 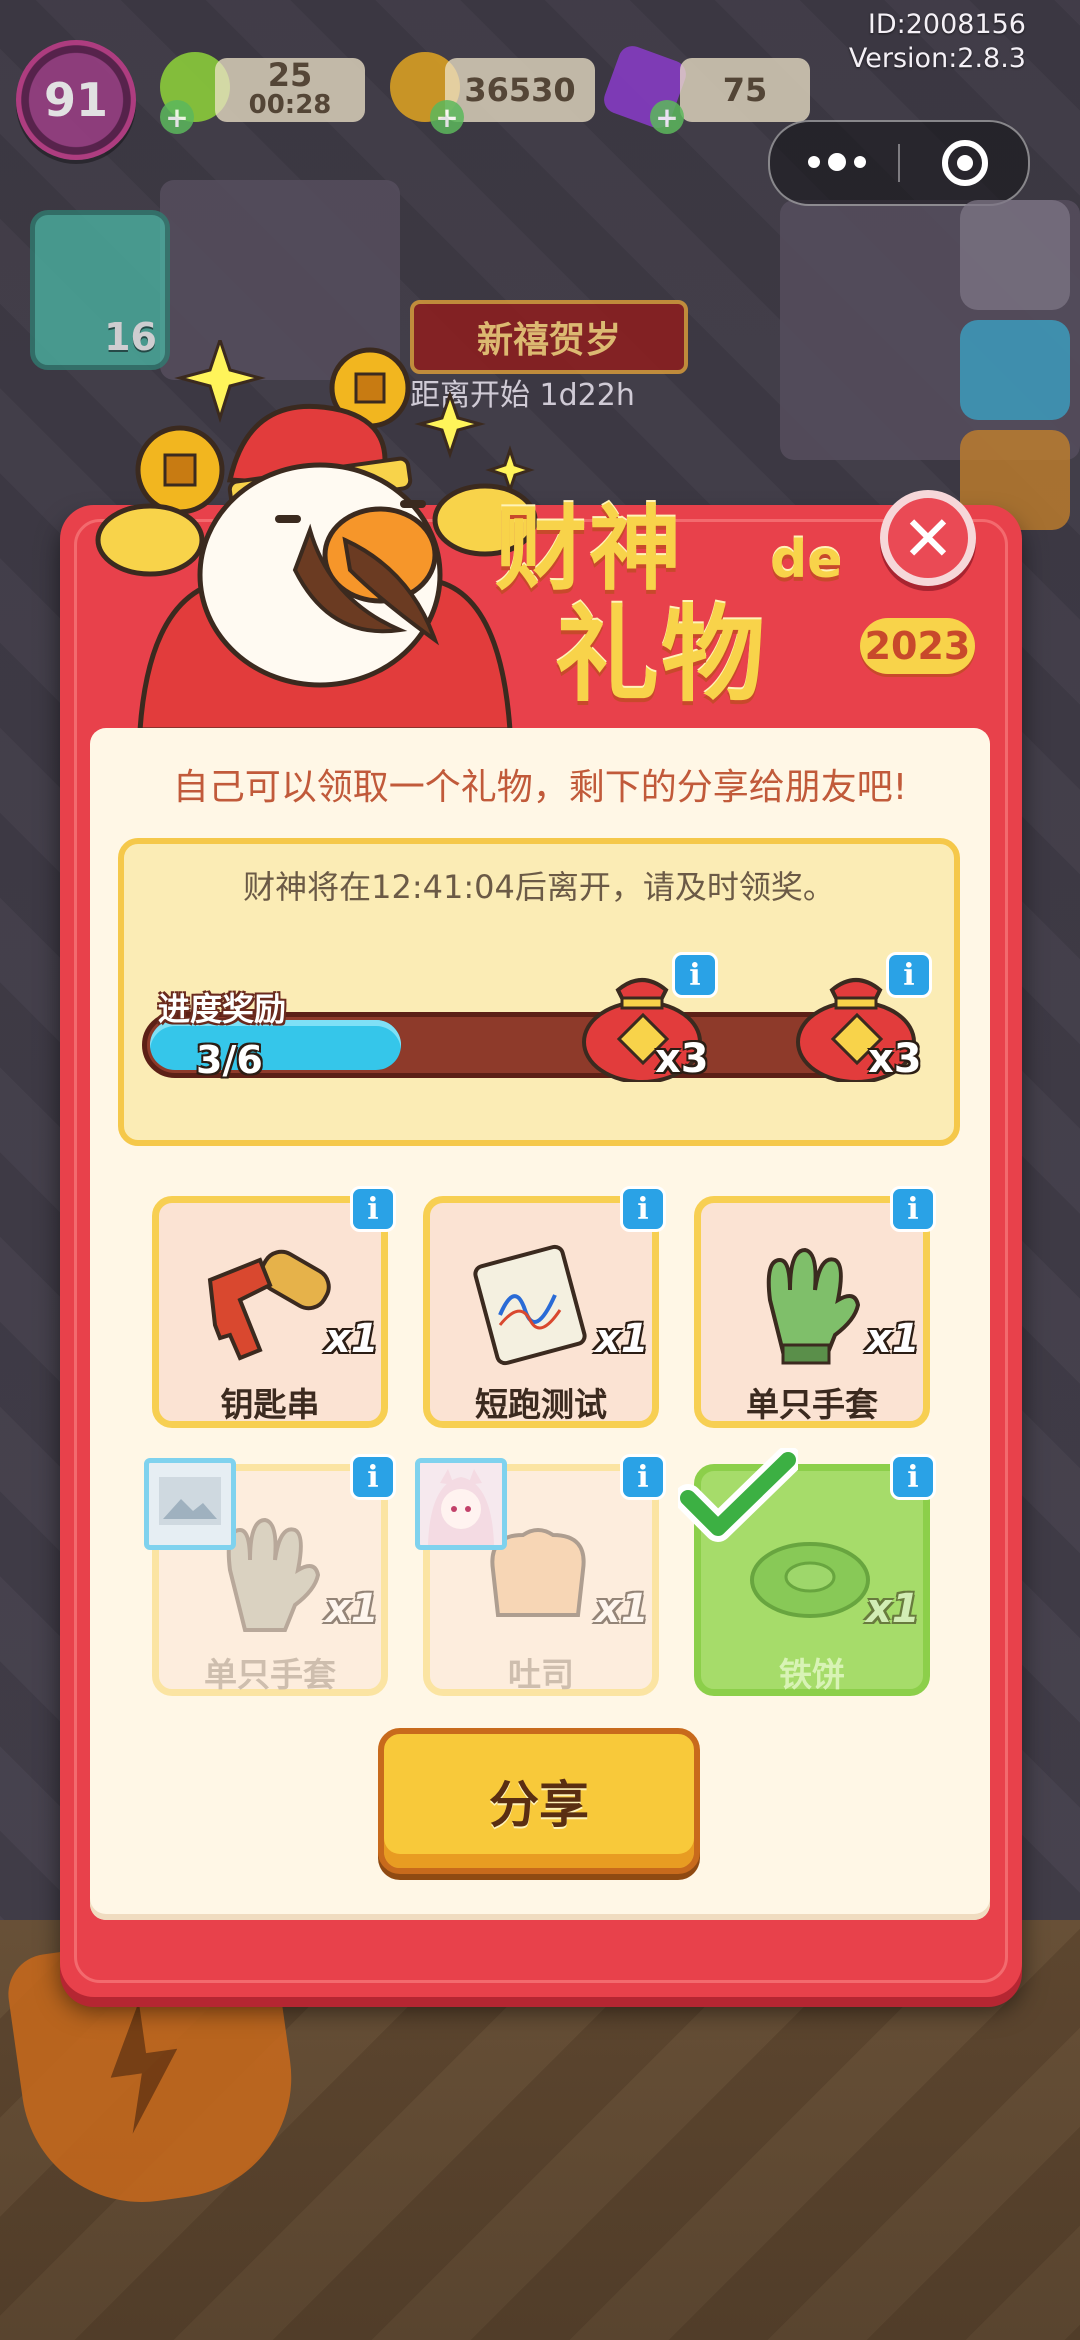 I want to click on capsule-divider, so click(x=899, y=163).